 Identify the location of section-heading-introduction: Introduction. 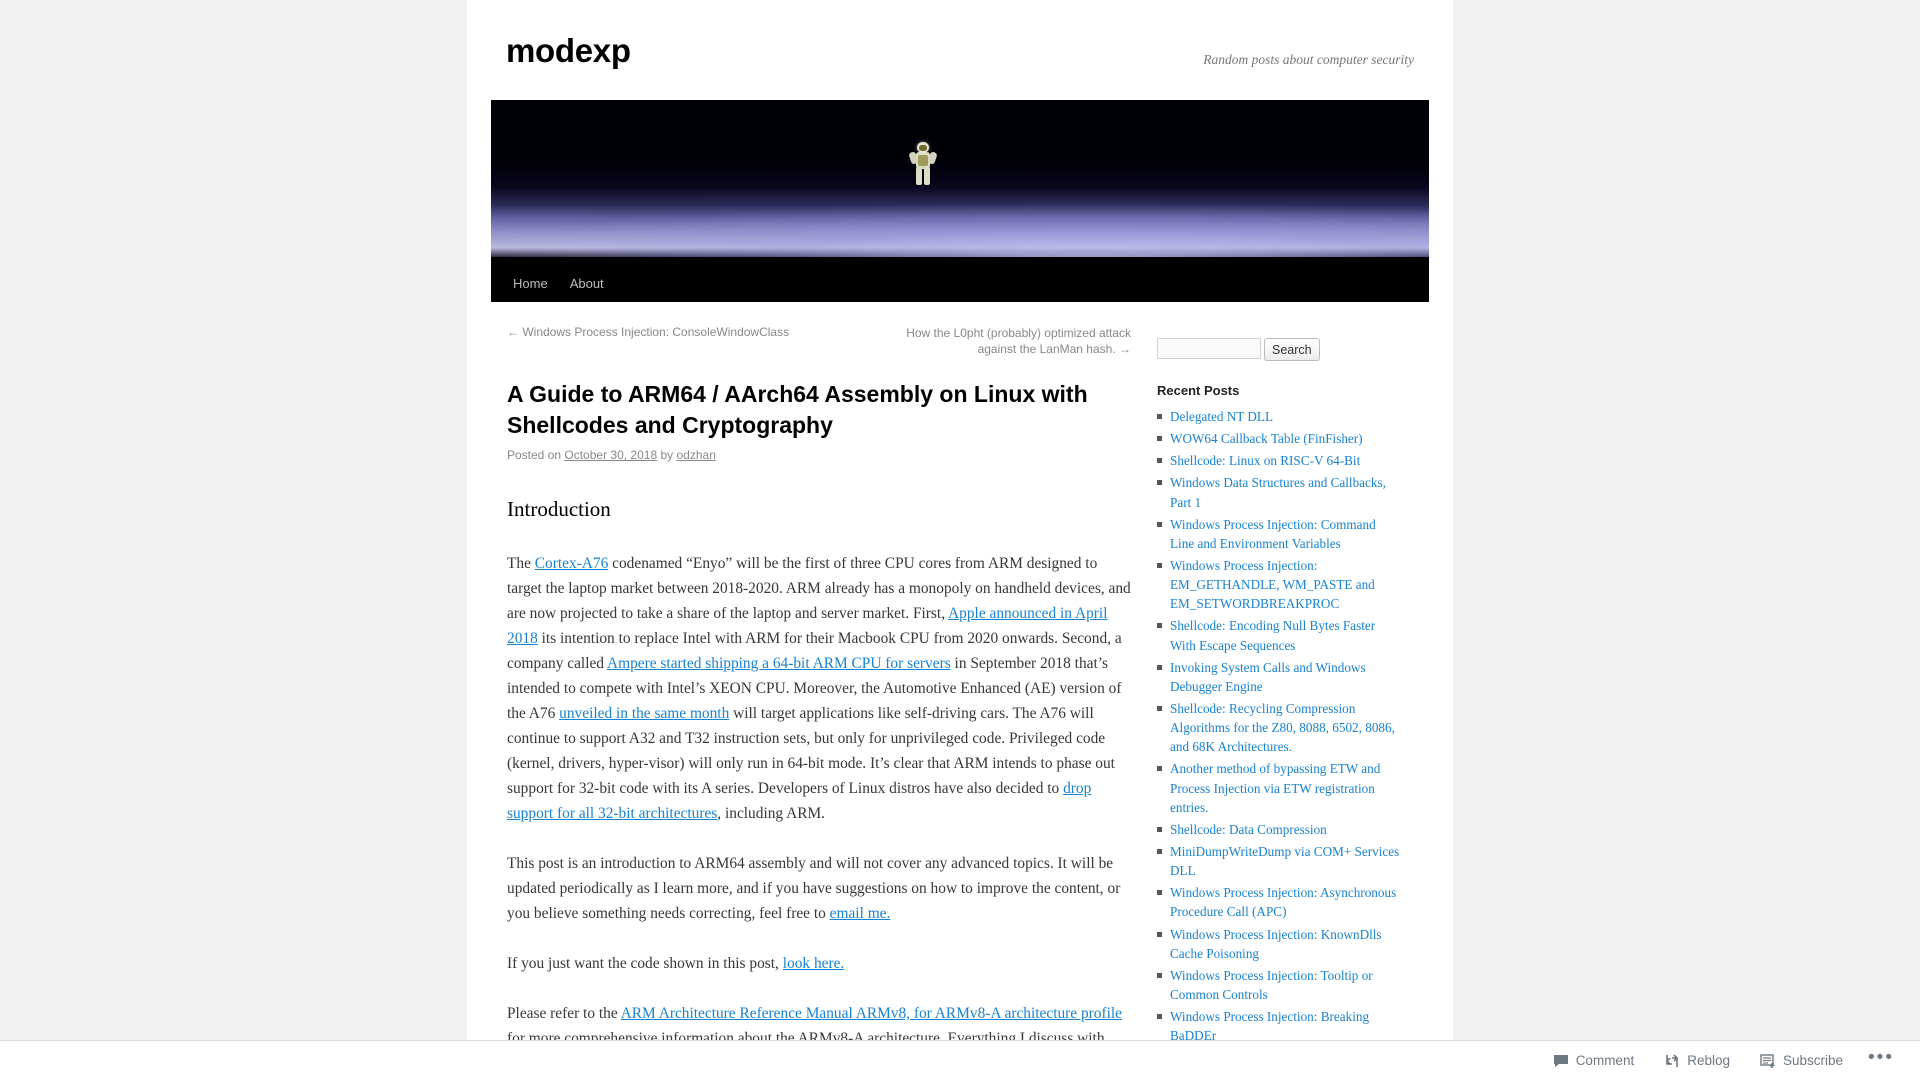
(559, 509).